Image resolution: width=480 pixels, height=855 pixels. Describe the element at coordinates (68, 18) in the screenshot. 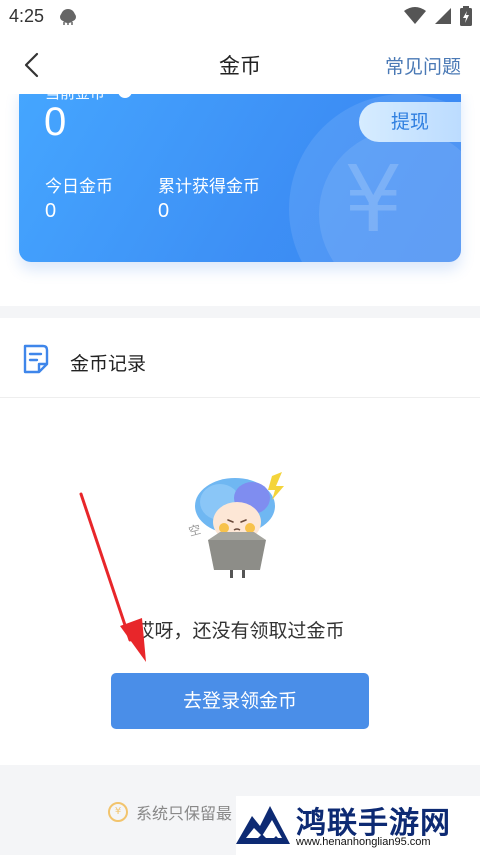

I see `cloud-icon` at that location.